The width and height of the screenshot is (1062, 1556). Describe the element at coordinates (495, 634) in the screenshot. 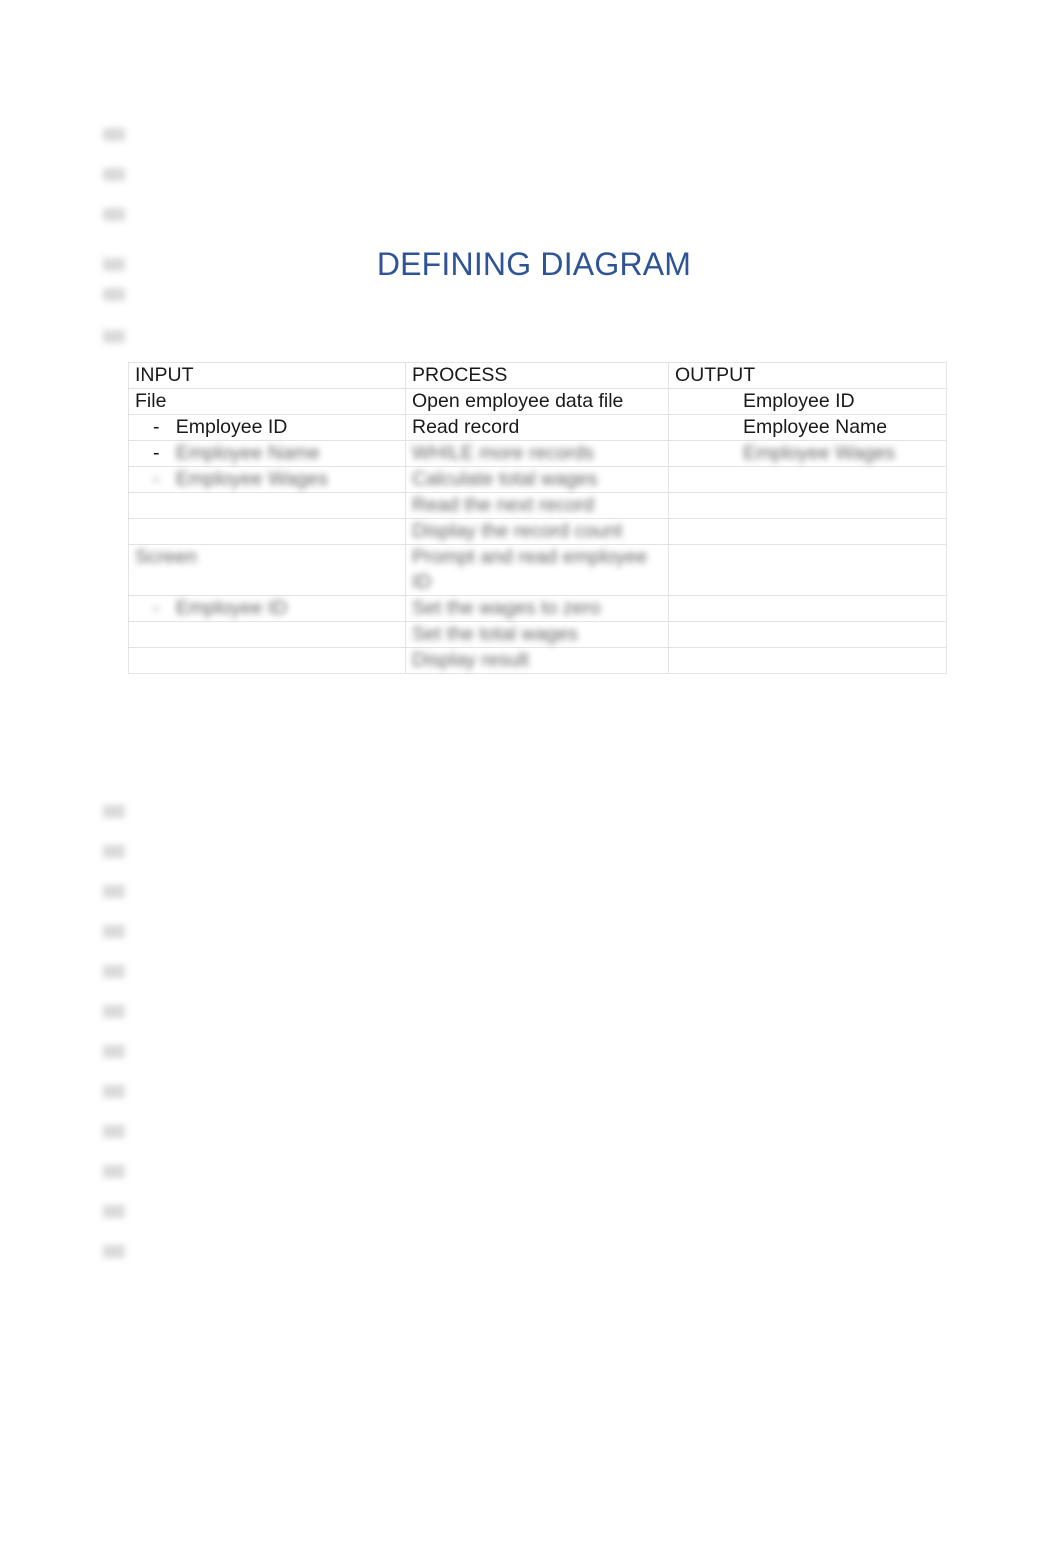

I see `process-value: Set the total wages` at that location.